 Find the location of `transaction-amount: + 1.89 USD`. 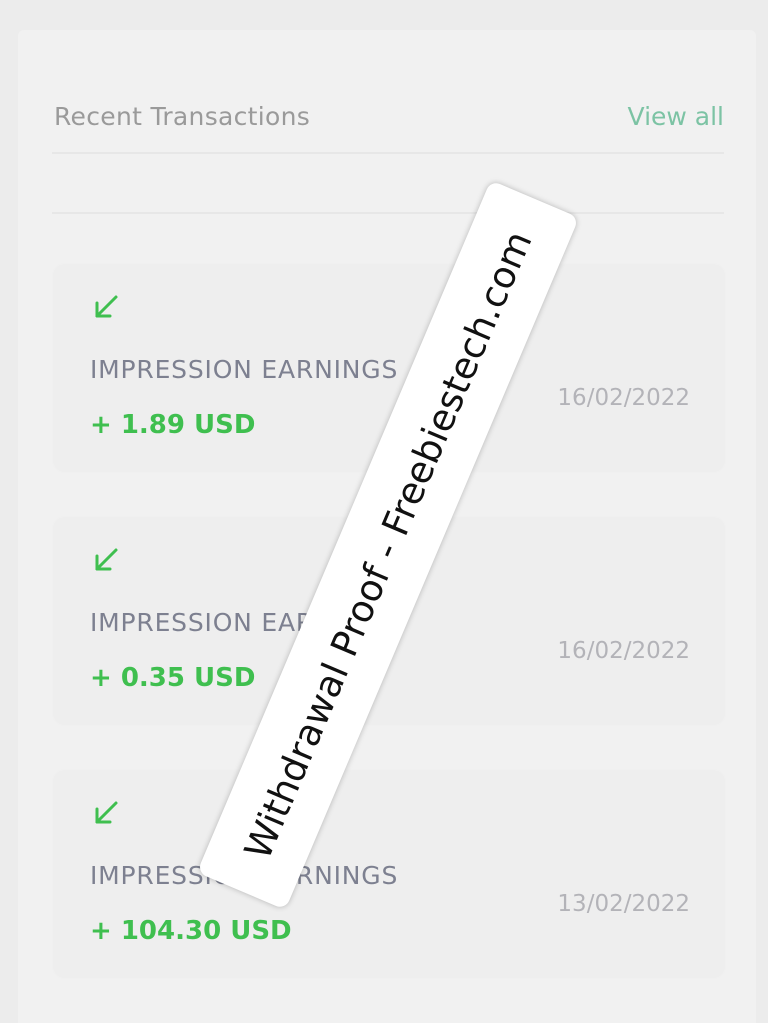

transaction-amount: + 1.89 USD is located at coordinates (173, 425).